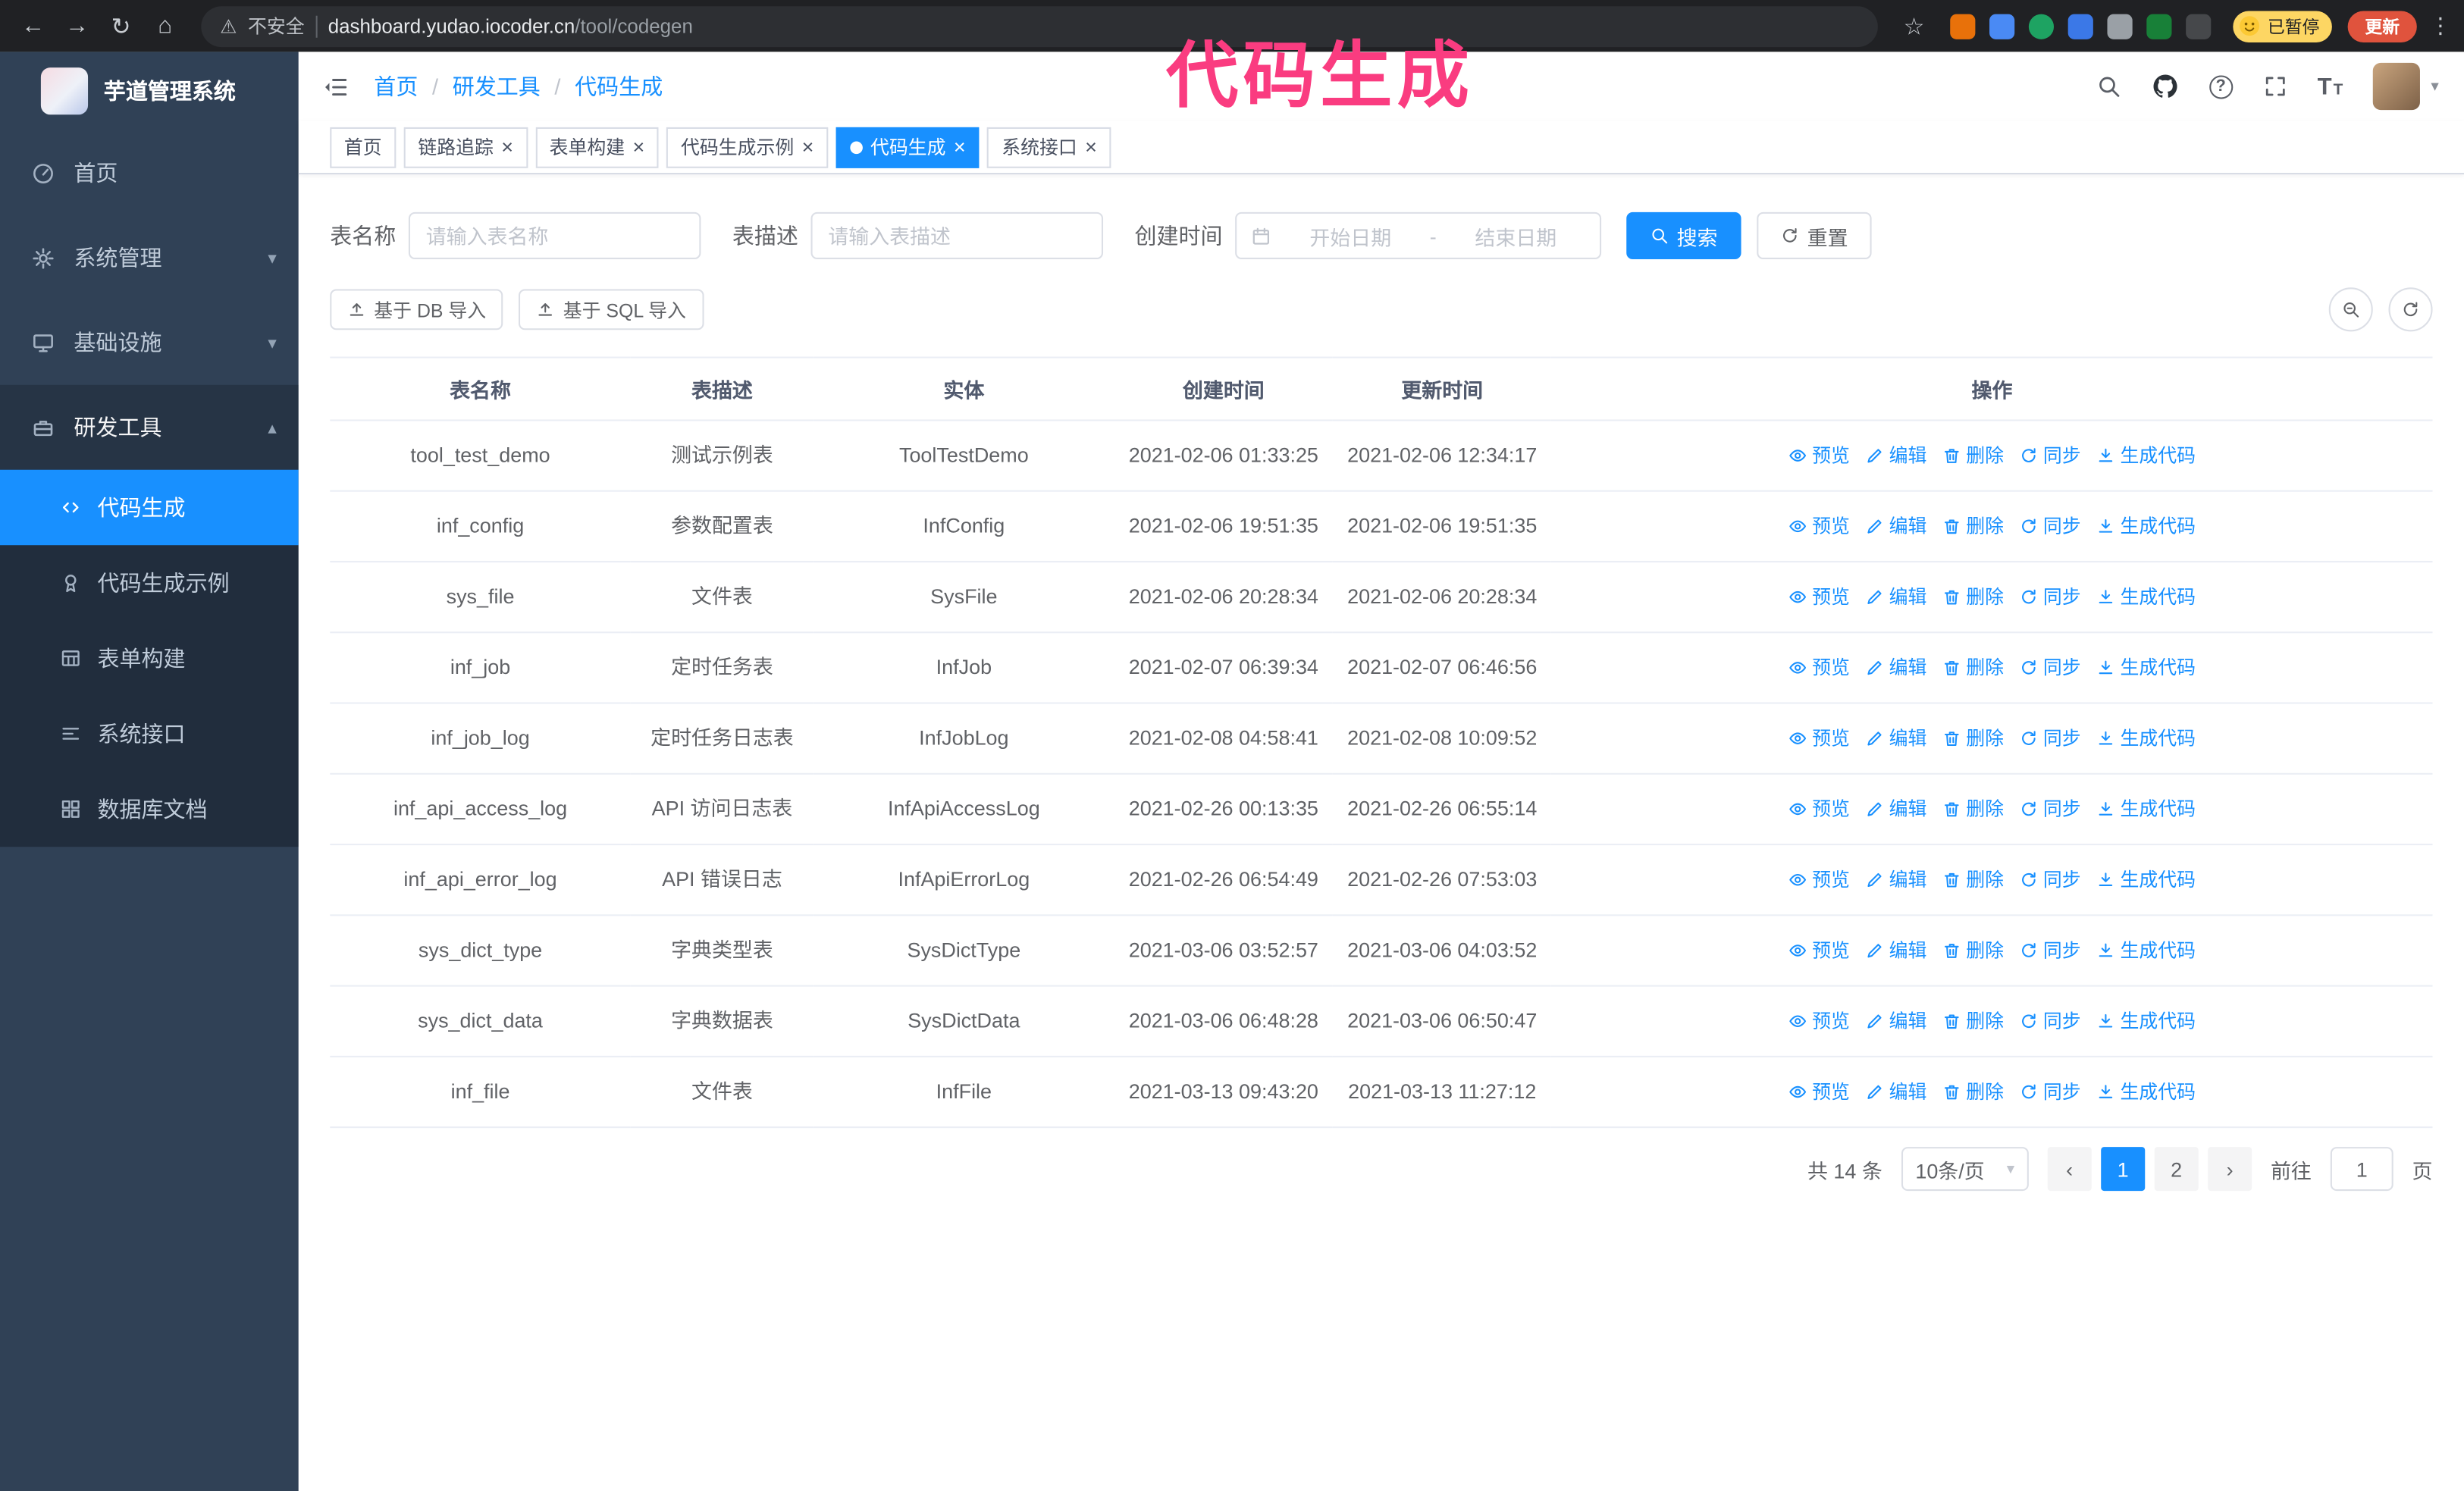 The height and width of the screenshot is (1491, 2464). Describe the element at coordinates (150, 427) in the screenshot. I see `sidebar-item-devtools: 研发工具 ▴` at that location.